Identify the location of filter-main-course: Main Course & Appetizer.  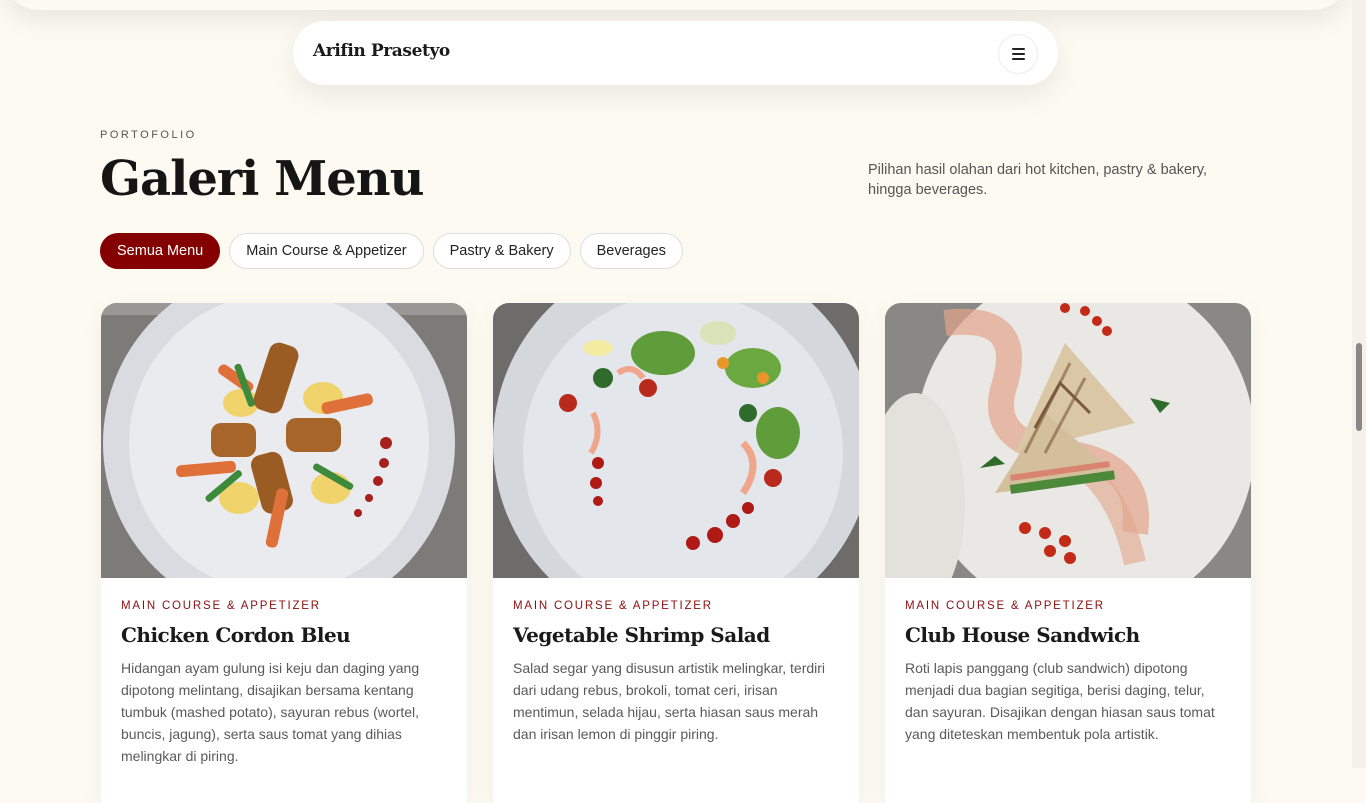
(326, 251).